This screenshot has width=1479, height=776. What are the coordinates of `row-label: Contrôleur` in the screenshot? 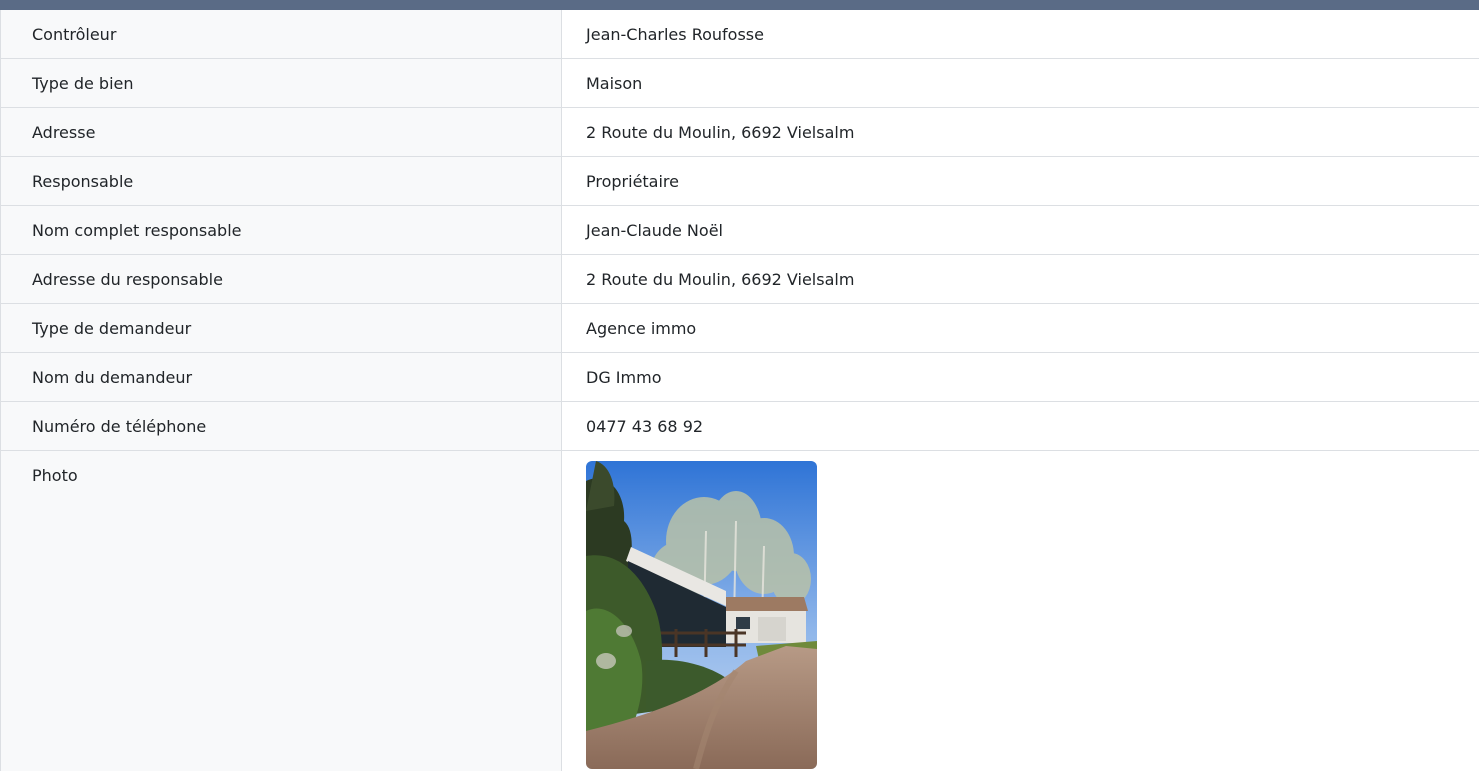 It's located at (281, 34).